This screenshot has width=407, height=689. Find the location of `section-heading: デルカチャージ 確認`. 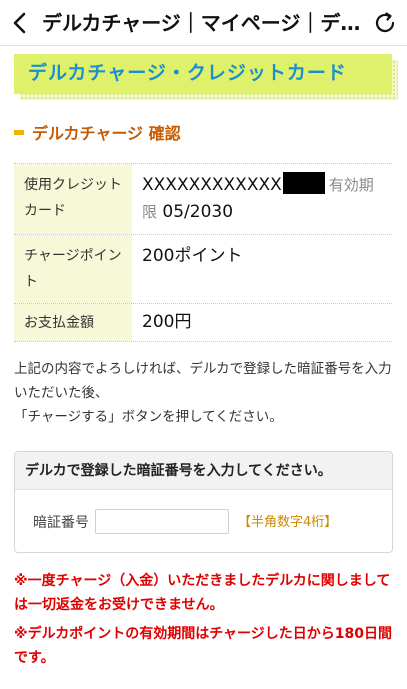

section-heading: デルカチャージ 確認 is located at coordinates (97, 132).